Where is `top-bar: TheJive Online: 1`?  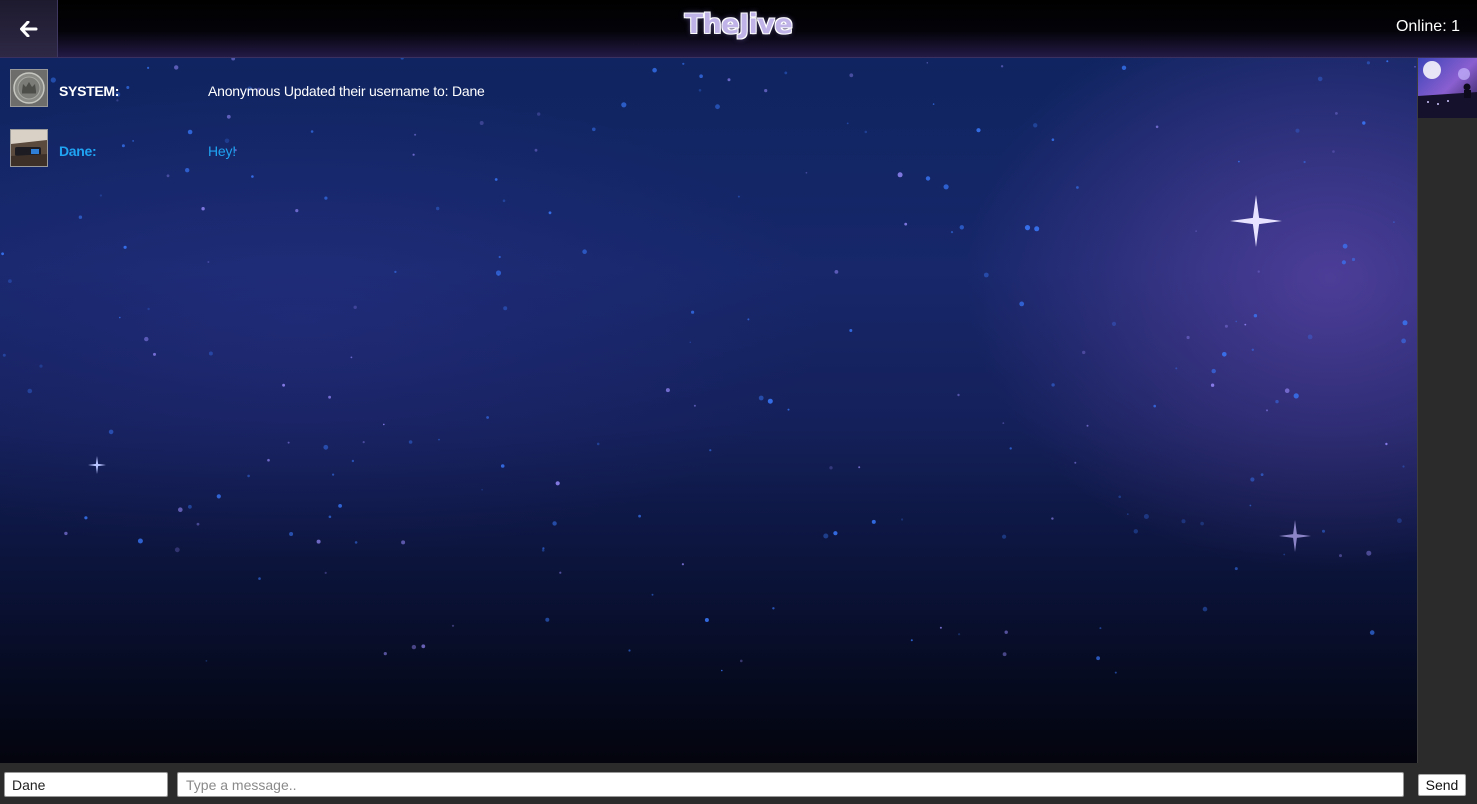
top-bar: TheJive Online: 1 is located at coordinates (738, 29).